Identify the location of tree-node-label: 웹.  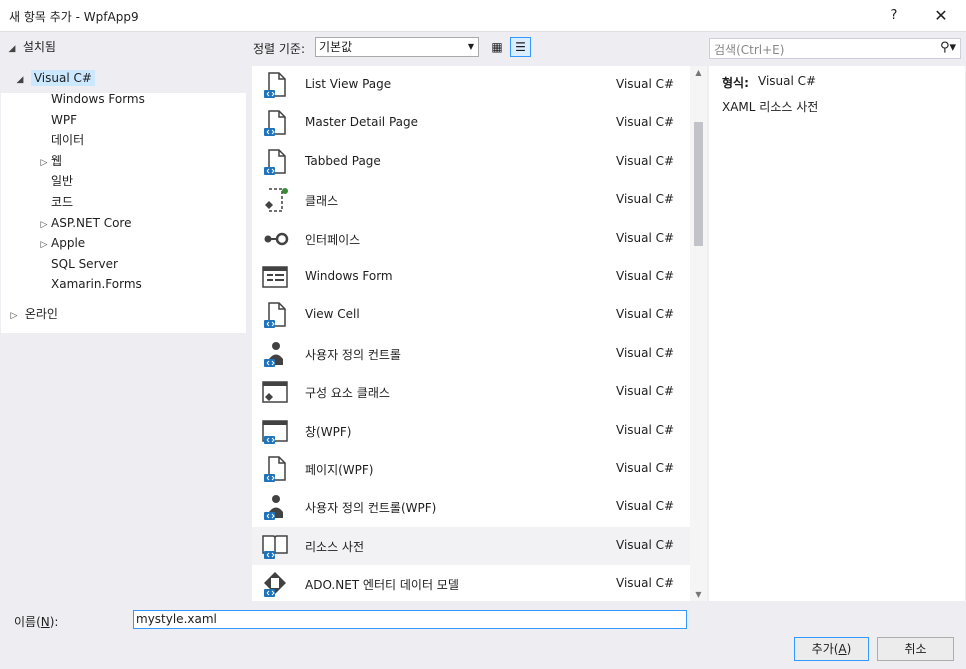
(57, 160).